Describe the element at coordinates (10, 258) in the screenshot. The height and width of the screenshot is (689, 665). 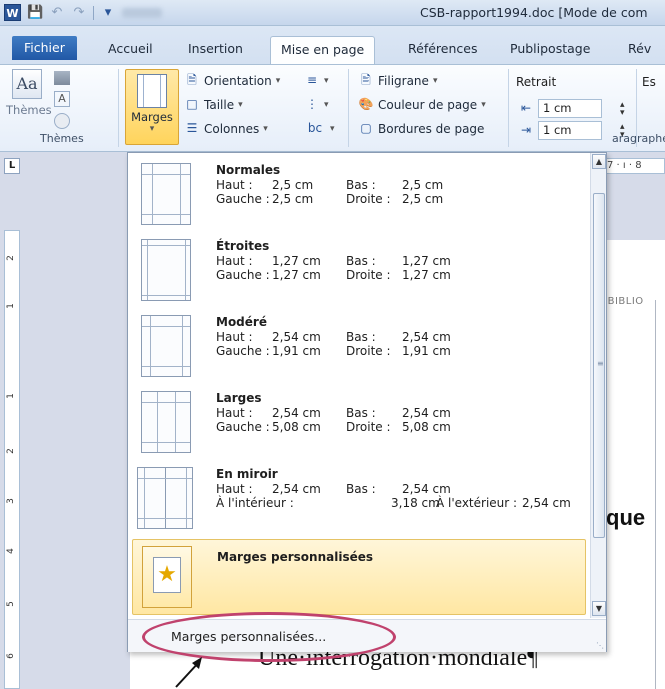
I see `ruler-number: 2` at that location.